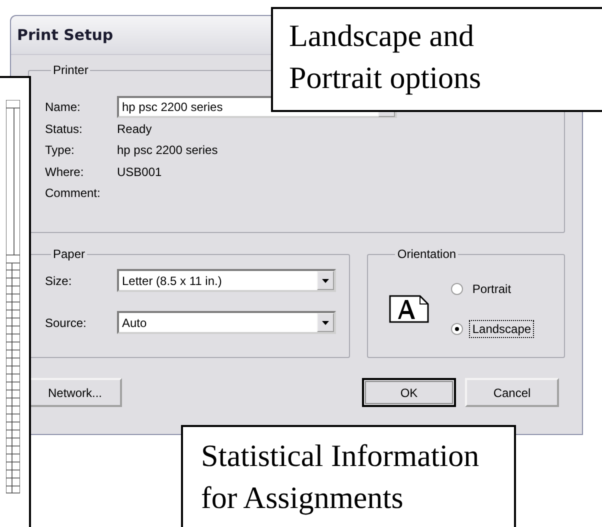  I want to click on info-value: Ready, so click(134, 129).